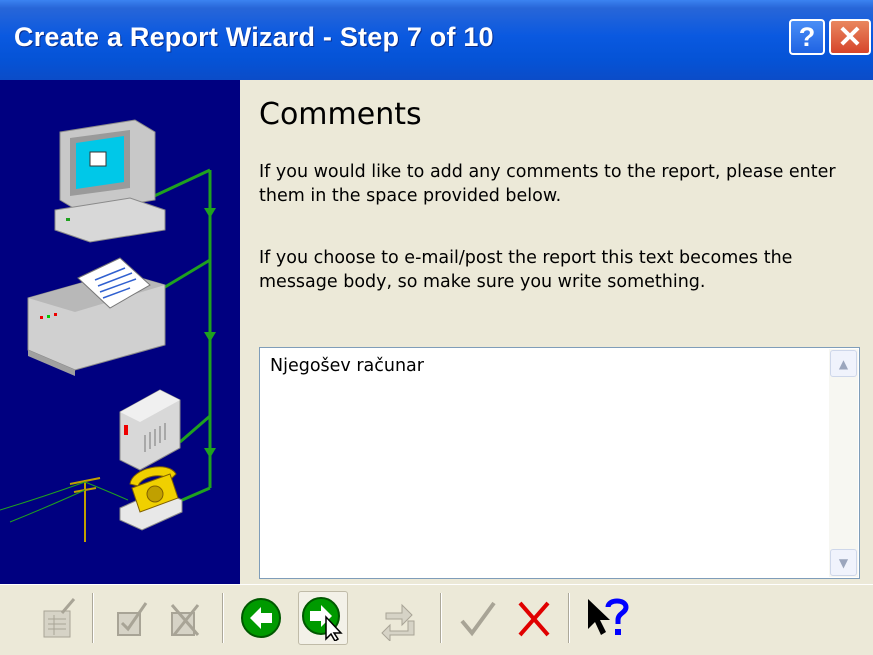 The width and height of the screenshot is (873, 655). Describe the element at coordinates (110, 181) in the screenshot. I see `computer-icon` at that location.